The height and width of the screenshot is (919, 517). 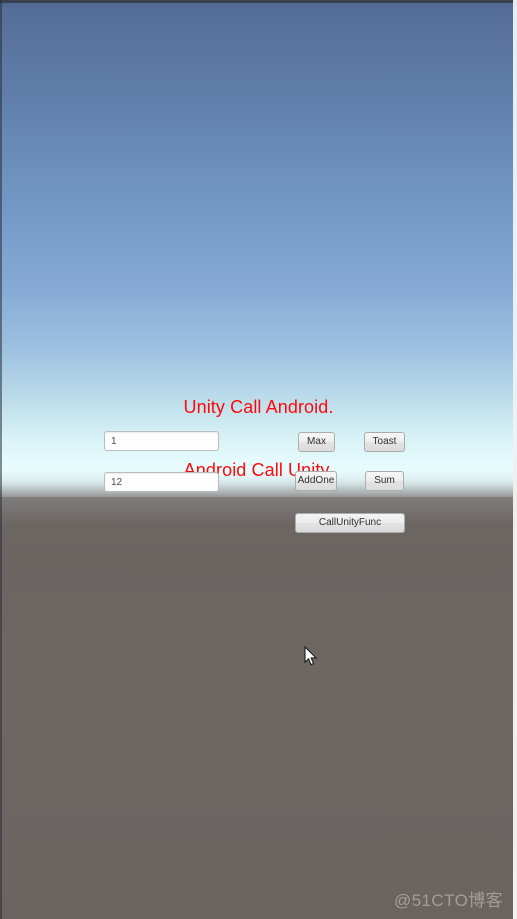 I want to click on sum-button: Sum, so click(x=384, y=481).